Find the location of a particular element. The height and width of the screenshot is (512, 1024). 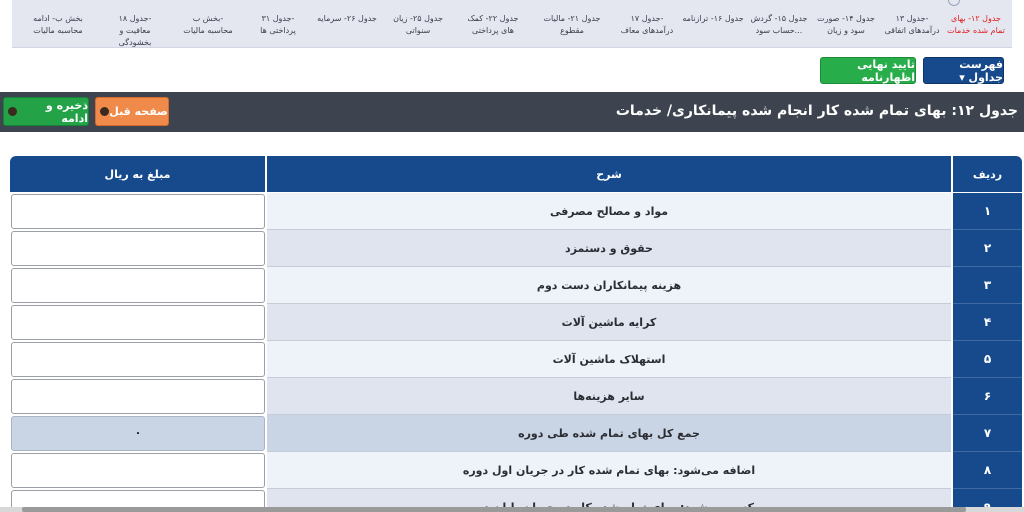

tab-table-12: جدول ۱۲- بهای تمام شده خدمات is located at coordinates (976, 24).